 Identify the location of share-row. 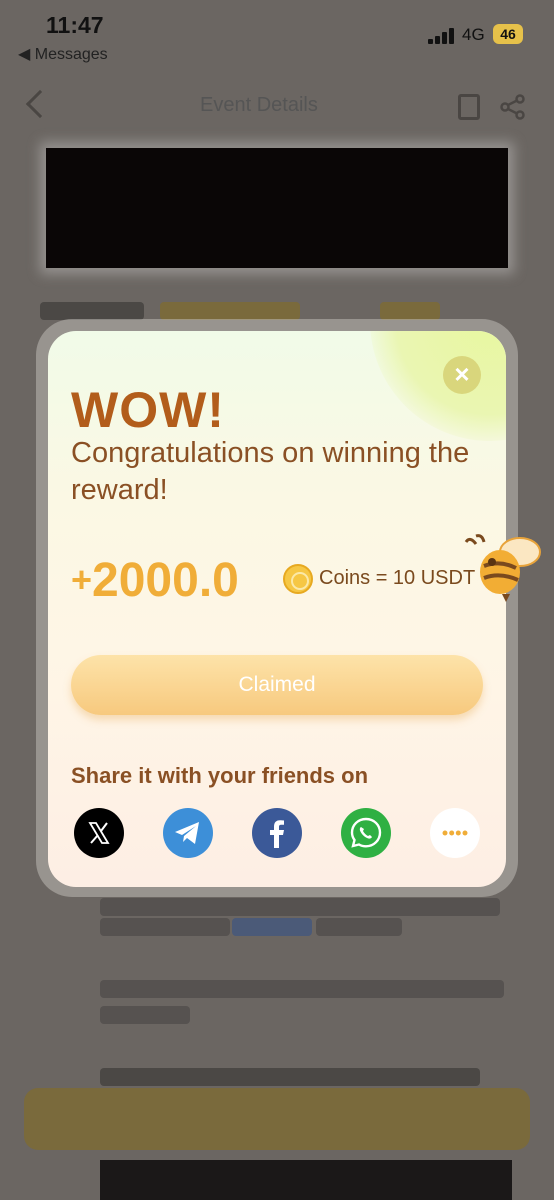
(279, 834).